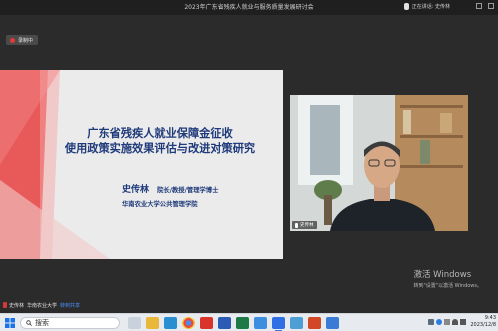 The width and height of the screenshot is (498, 331). I want to click on participant-name: 史传林, so click(17, 305).